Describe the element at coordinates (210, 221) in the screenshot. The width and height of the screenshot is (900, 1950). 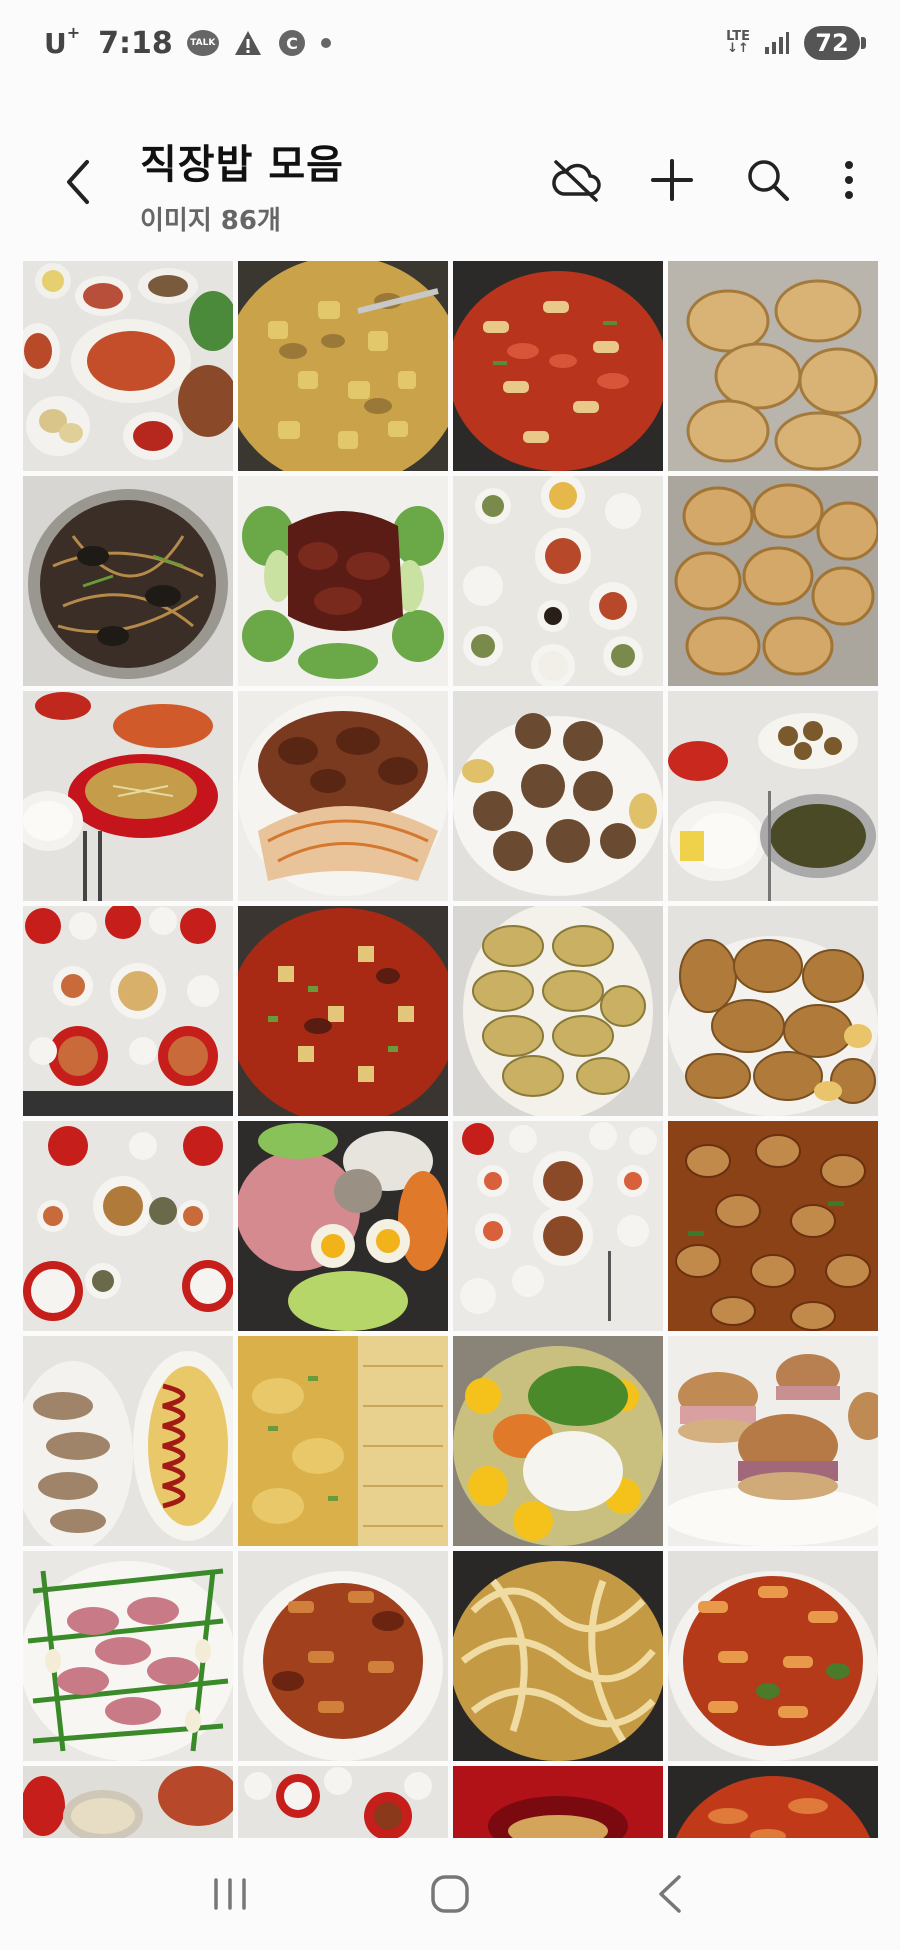
I see `image-count: 이미지 86개` at that location.